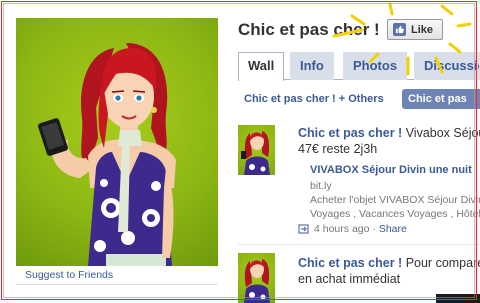  What do you see at coordinates (261, 66) in the screenshot?
I see `tab-wall: Wall` at bounding box center [261, 66].